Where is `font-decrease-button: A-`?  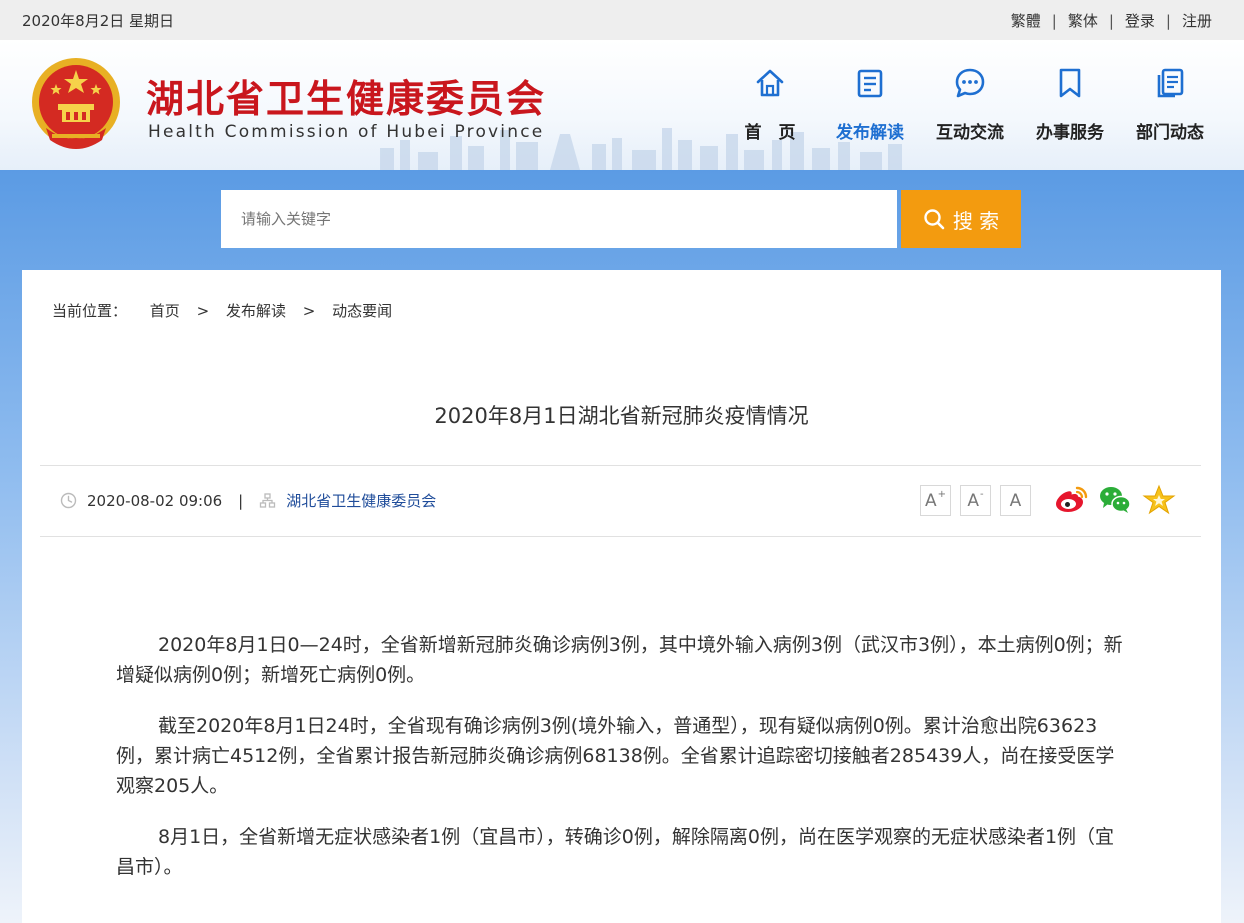 font-decrease-button: A- is located at coordinates (975, 500).